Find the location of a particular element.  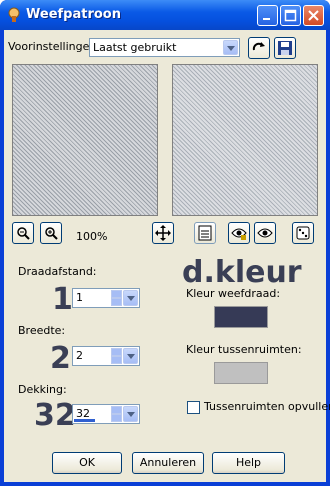

title-bar: Weefpatroon is located at coordinates (165, 15).